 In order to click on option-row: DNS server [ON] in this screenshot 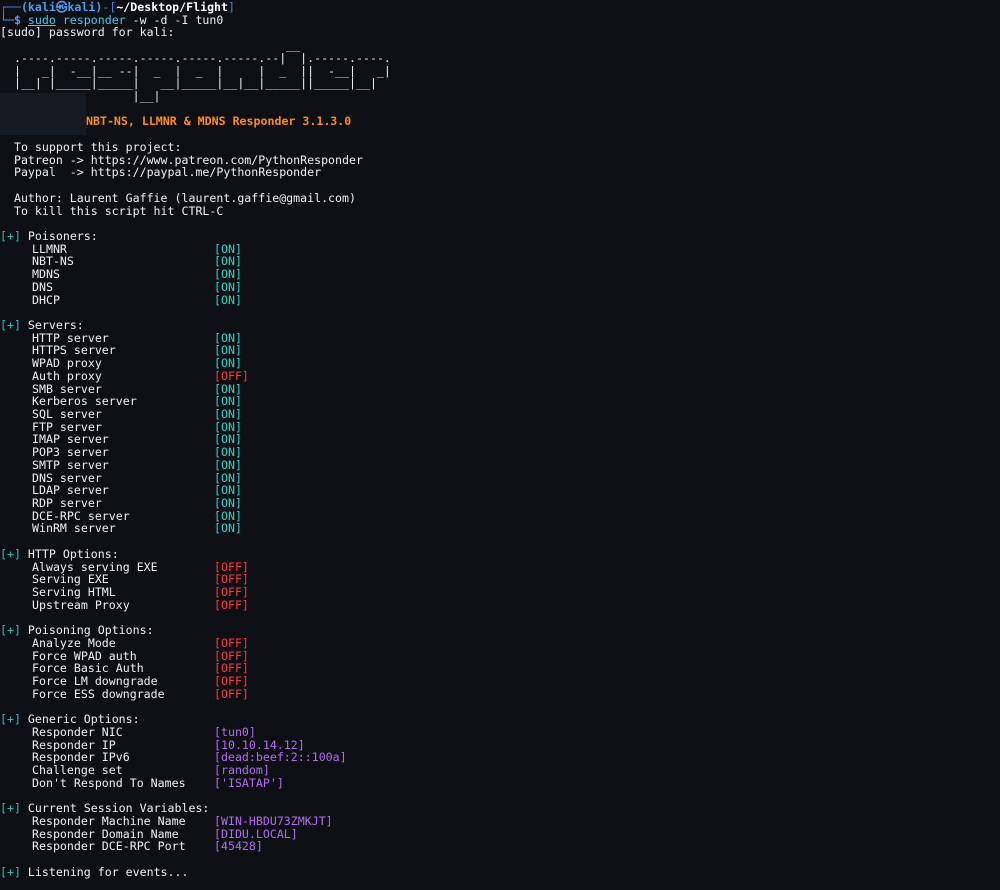, I will do `click(500, 478)`.